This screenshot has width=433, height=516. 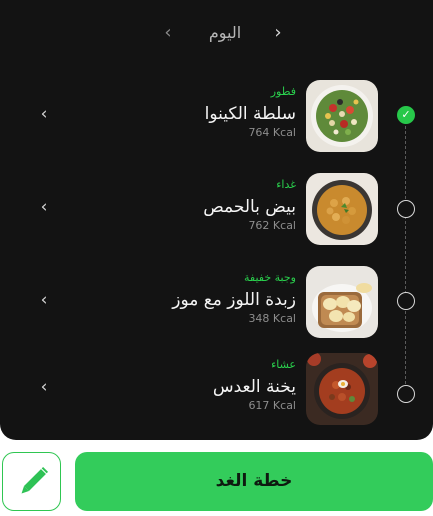 I want to click on lentil-stew-image, so click(x=342, y=389).